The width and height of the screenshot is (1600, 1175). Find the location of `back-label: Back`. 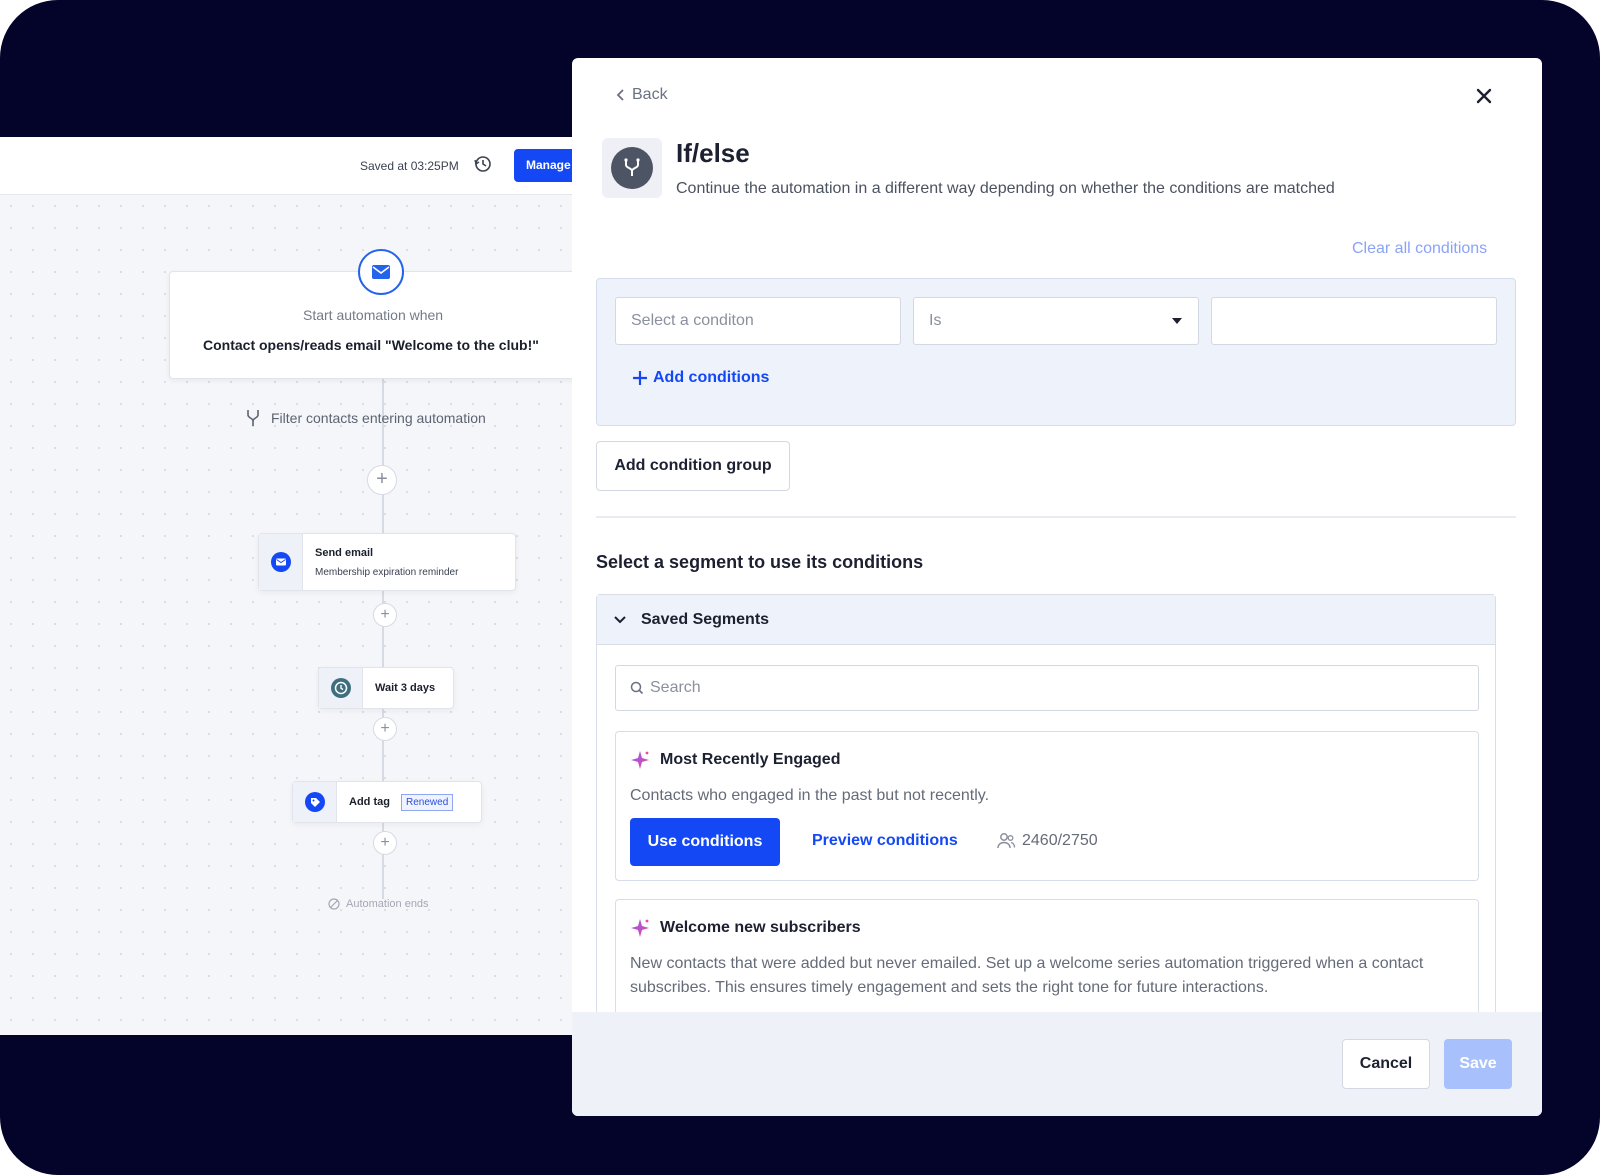

back-label: Back is located at coordinates (650, 94).